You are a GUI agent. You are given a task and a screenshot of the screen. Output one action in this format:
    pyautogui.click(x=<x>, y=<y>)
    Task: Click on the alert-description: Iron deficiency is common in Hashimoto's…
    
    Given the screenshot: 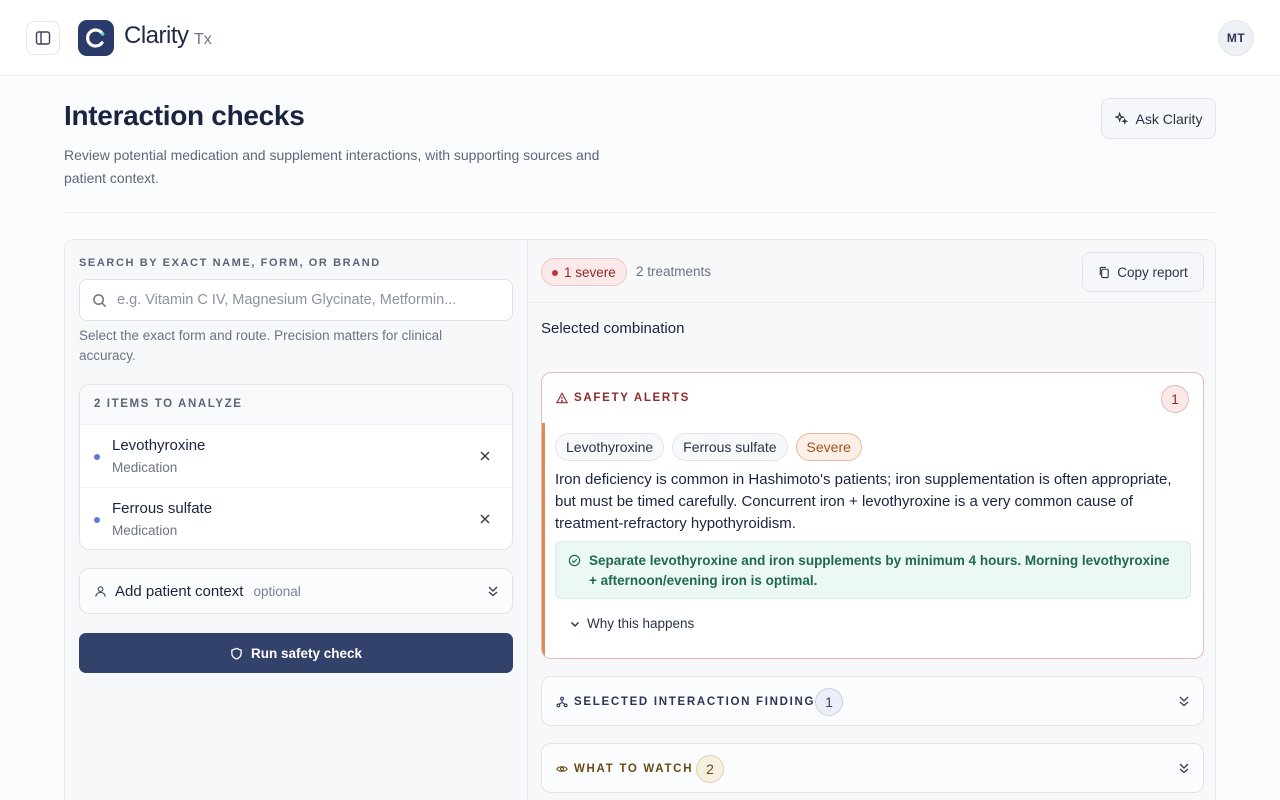 What is the action you would take?
    pyautogui.click(x=863, y=501)
    